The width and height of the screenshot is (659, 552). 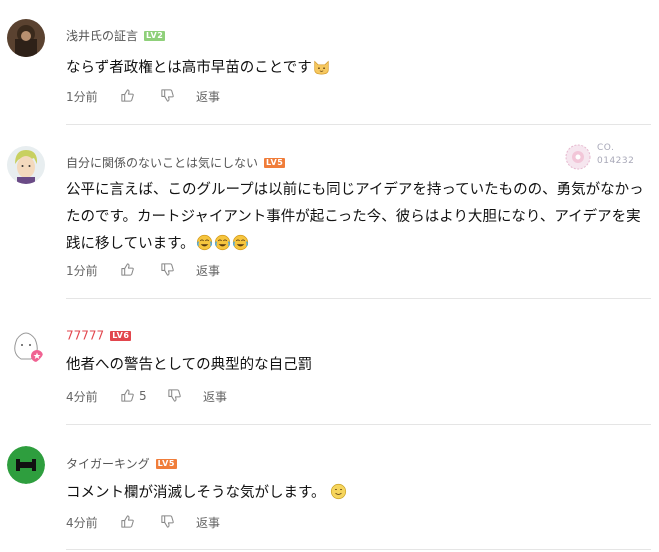 What do you see at coordinates (338, 491) in the screenshot?
I see `smiling-face-emoji-icon` at bounding box center [338, 491].